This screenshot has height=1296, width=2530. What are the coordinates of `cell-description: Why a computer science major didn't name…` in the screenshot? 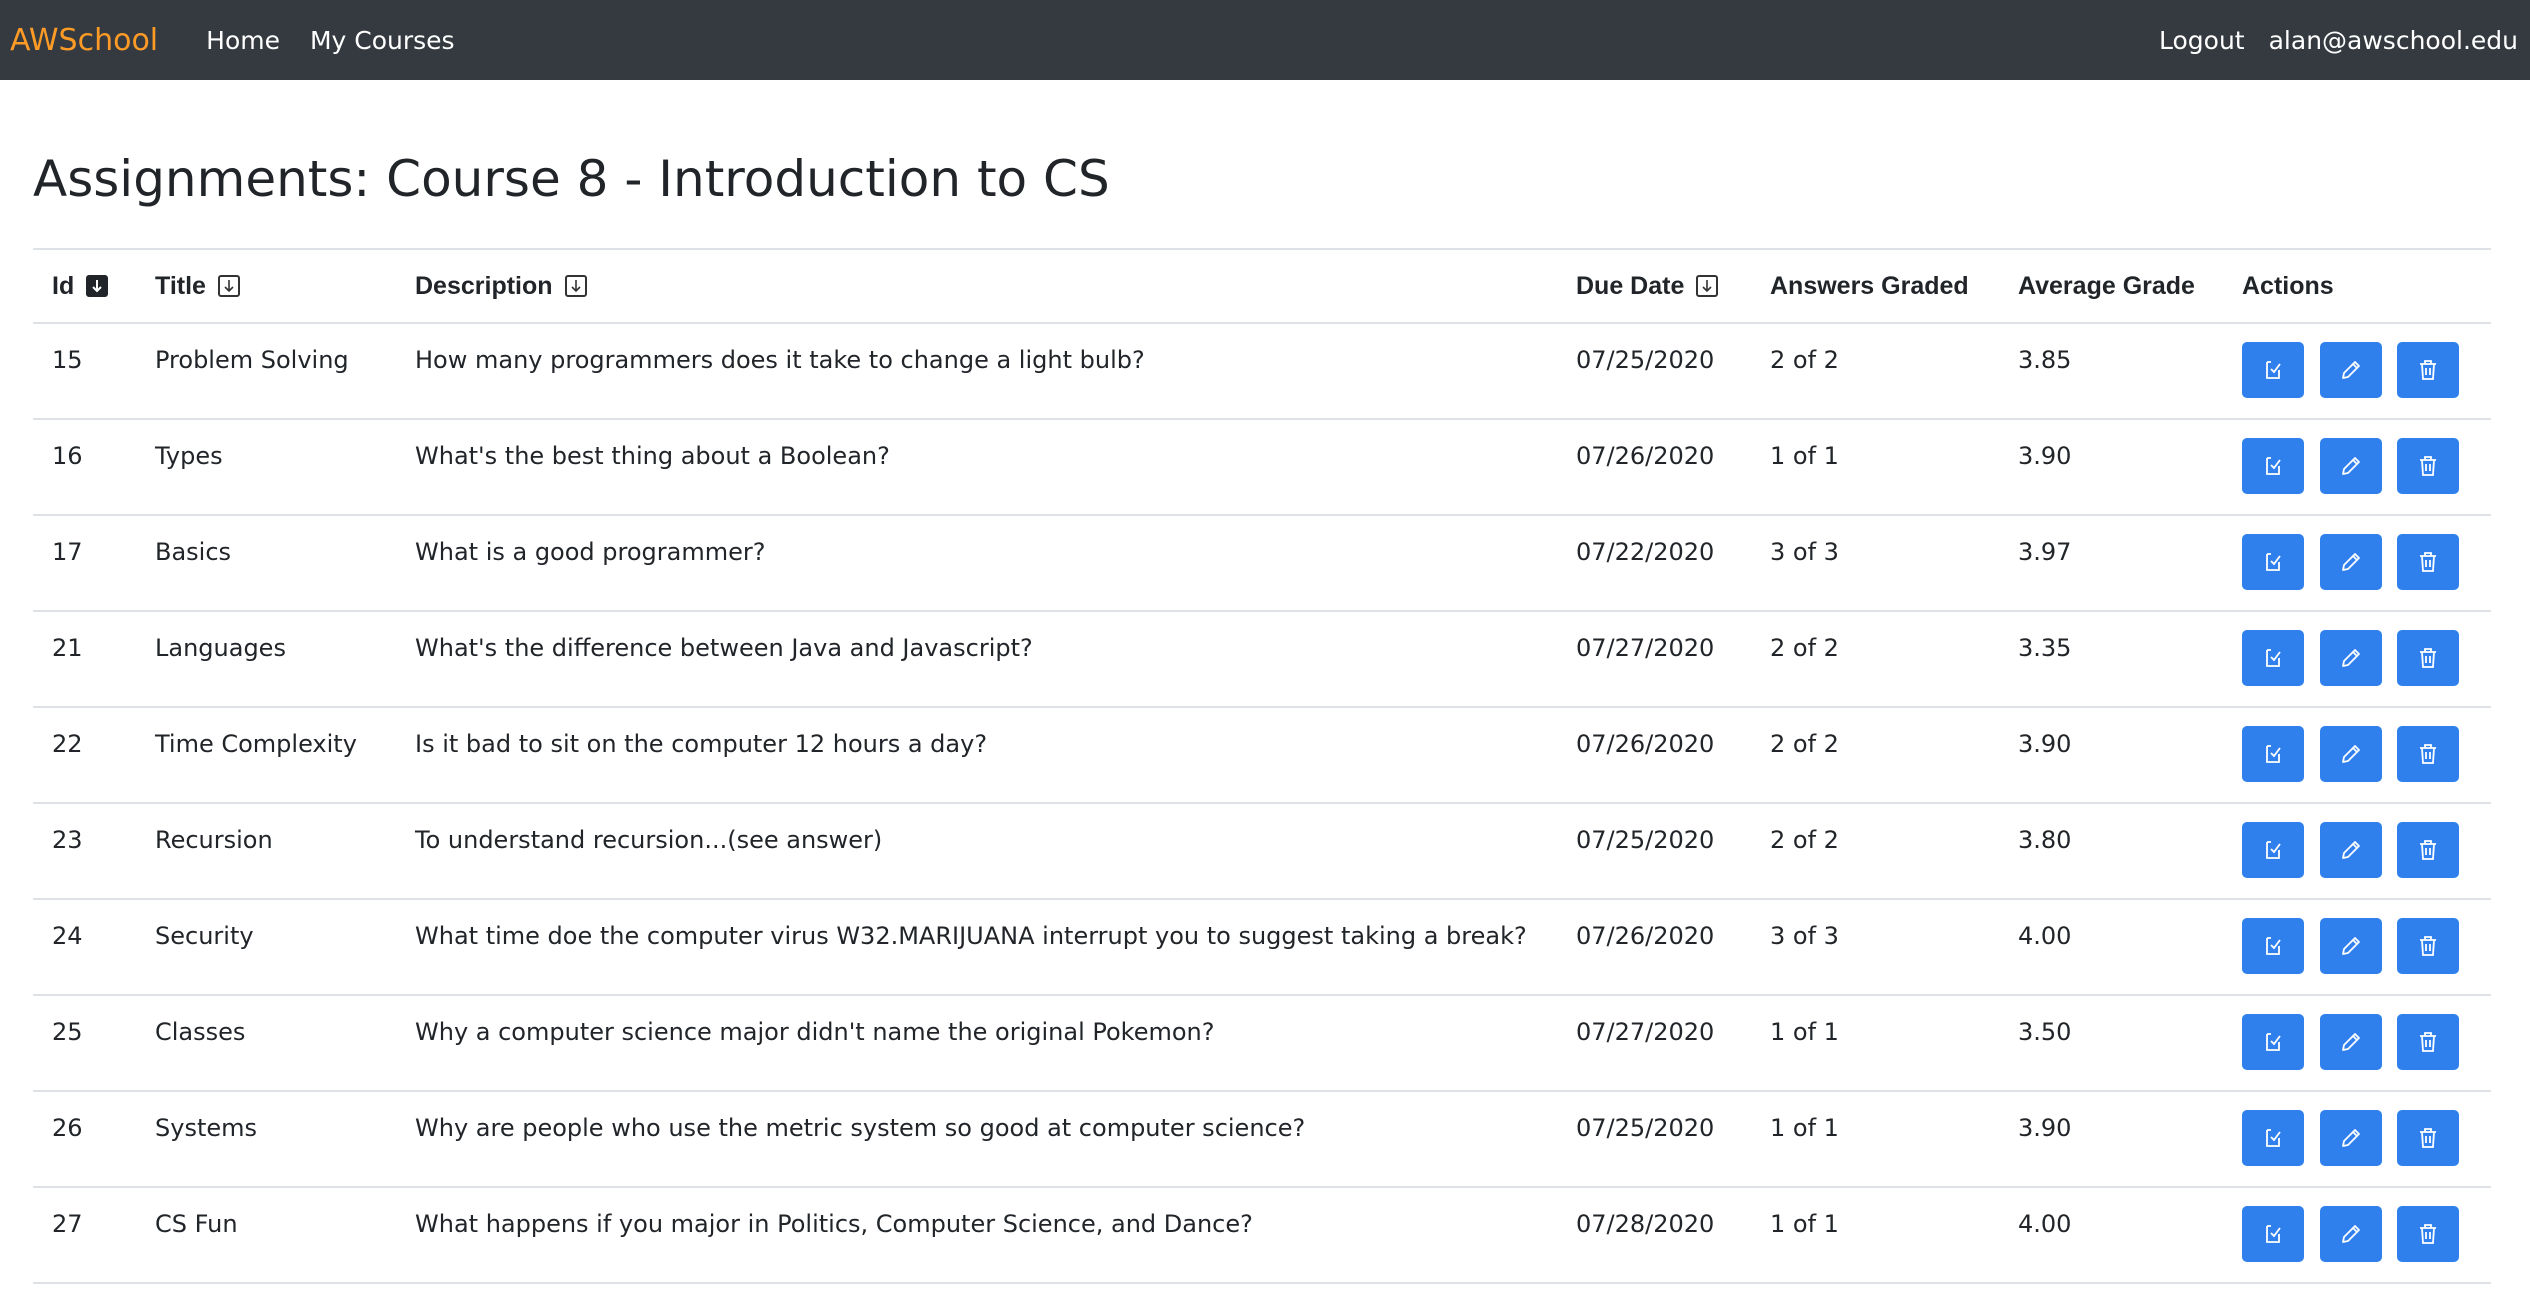 It's located at (976, 1042).